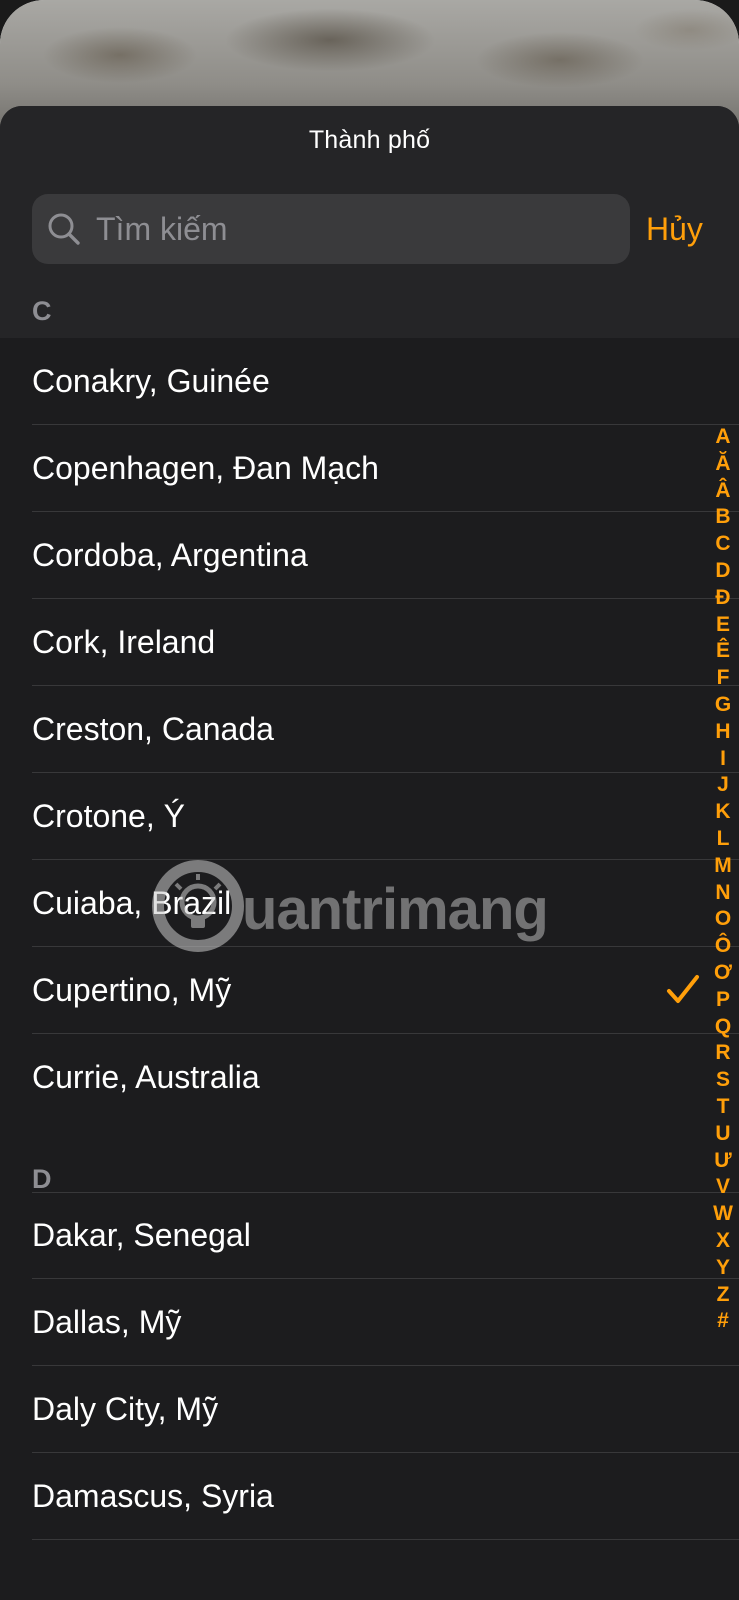 The image size is (739, 1600). What do you see at coordinates (722, 1134) in the screenshot?
I see `index-letter: U` at bounding box center [722, 1134].